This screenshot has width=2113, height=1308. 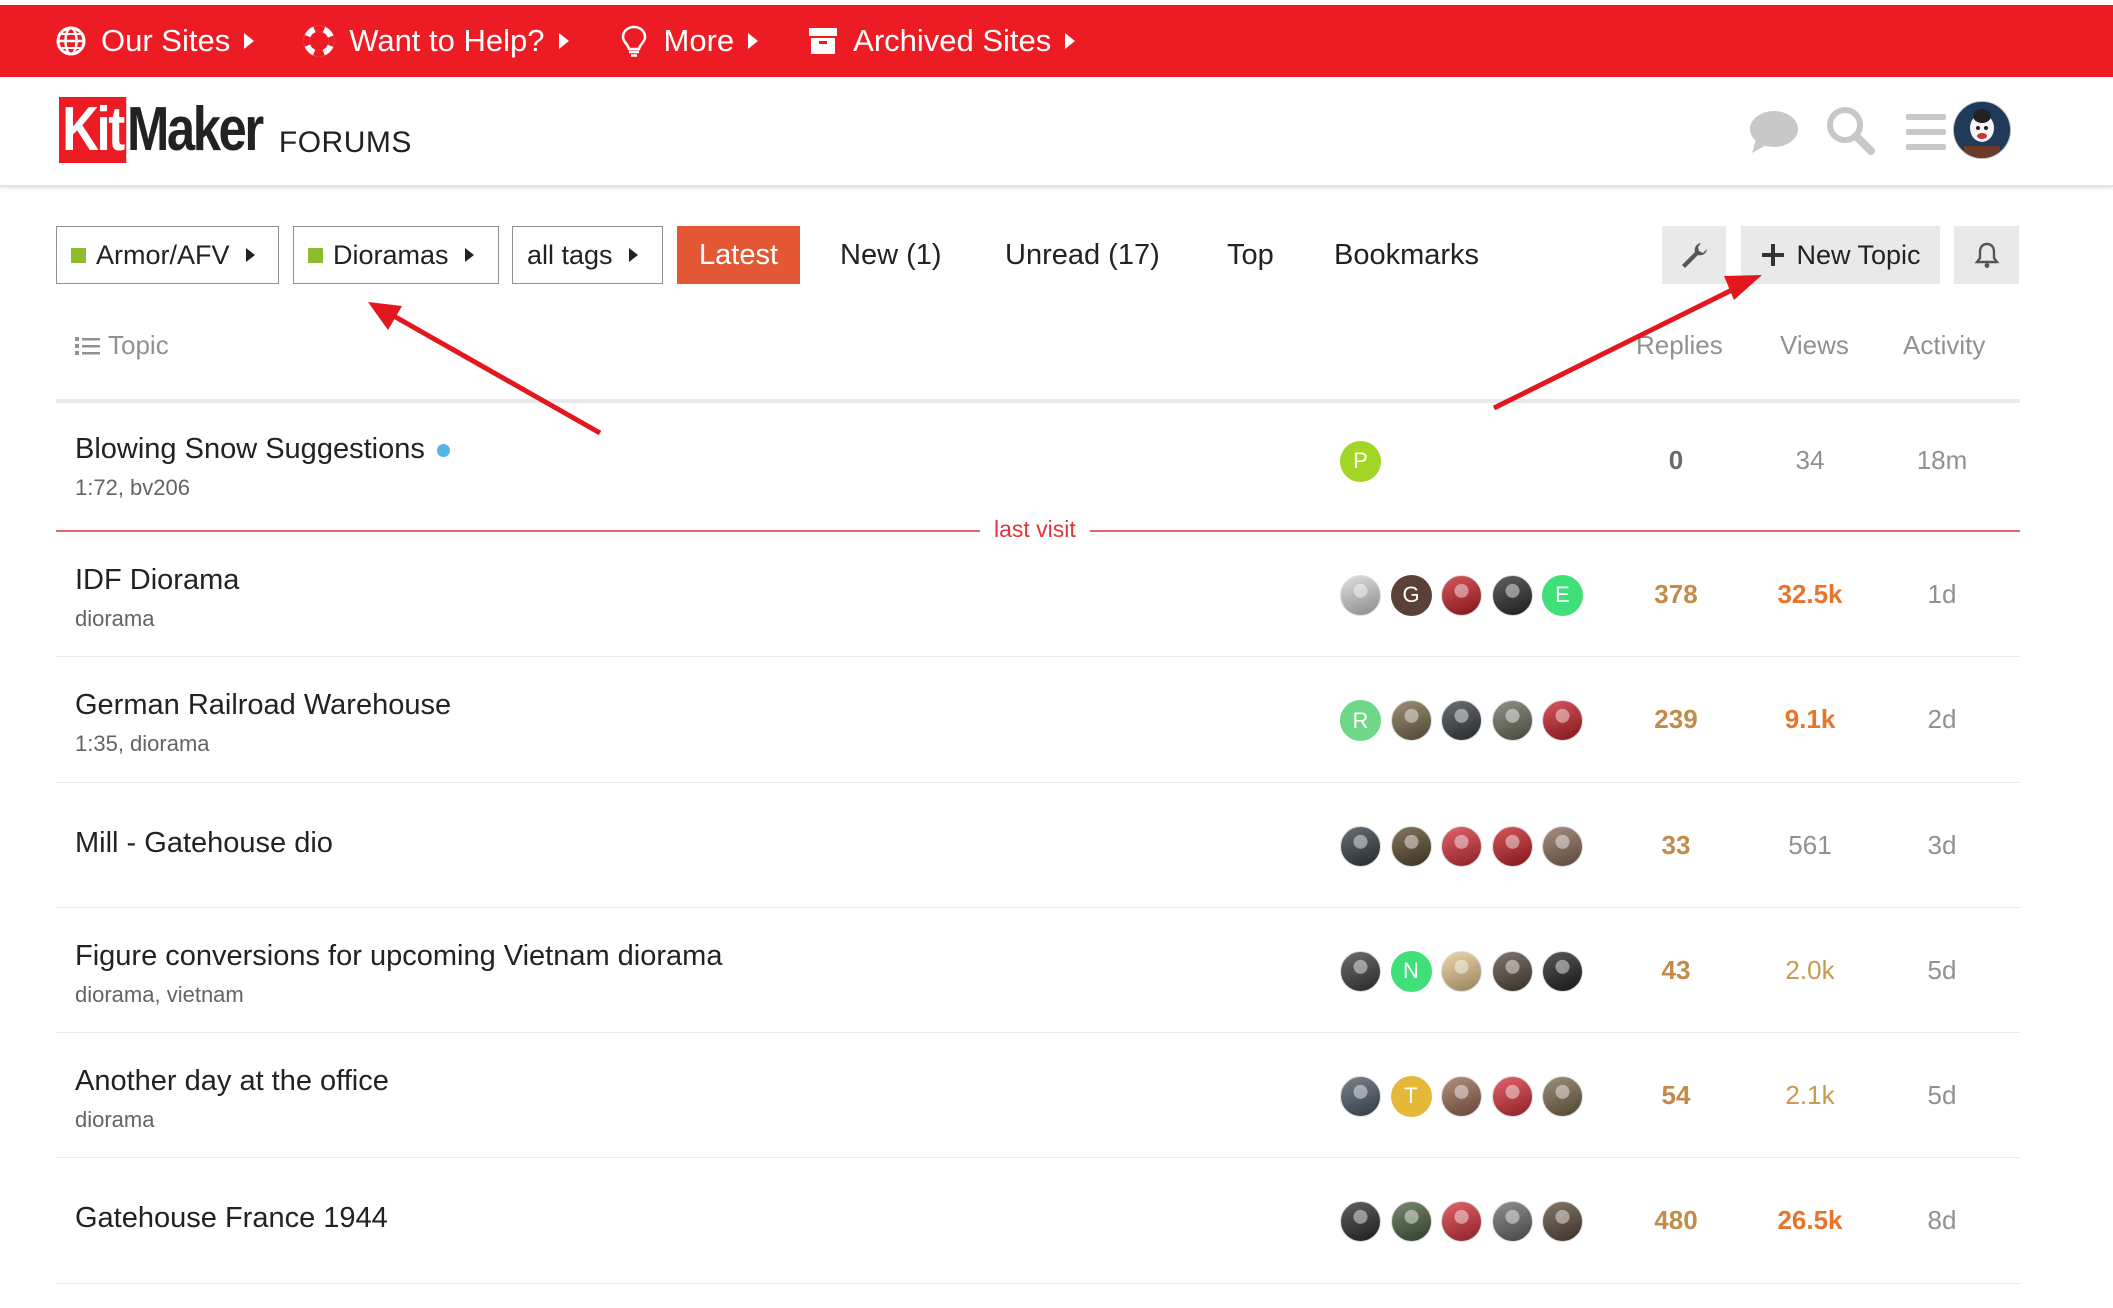 What do you see at coordinates (1676, 1220) in the screenshot?
I see `replies-count: 480` at bounding box center [1676, 1220].